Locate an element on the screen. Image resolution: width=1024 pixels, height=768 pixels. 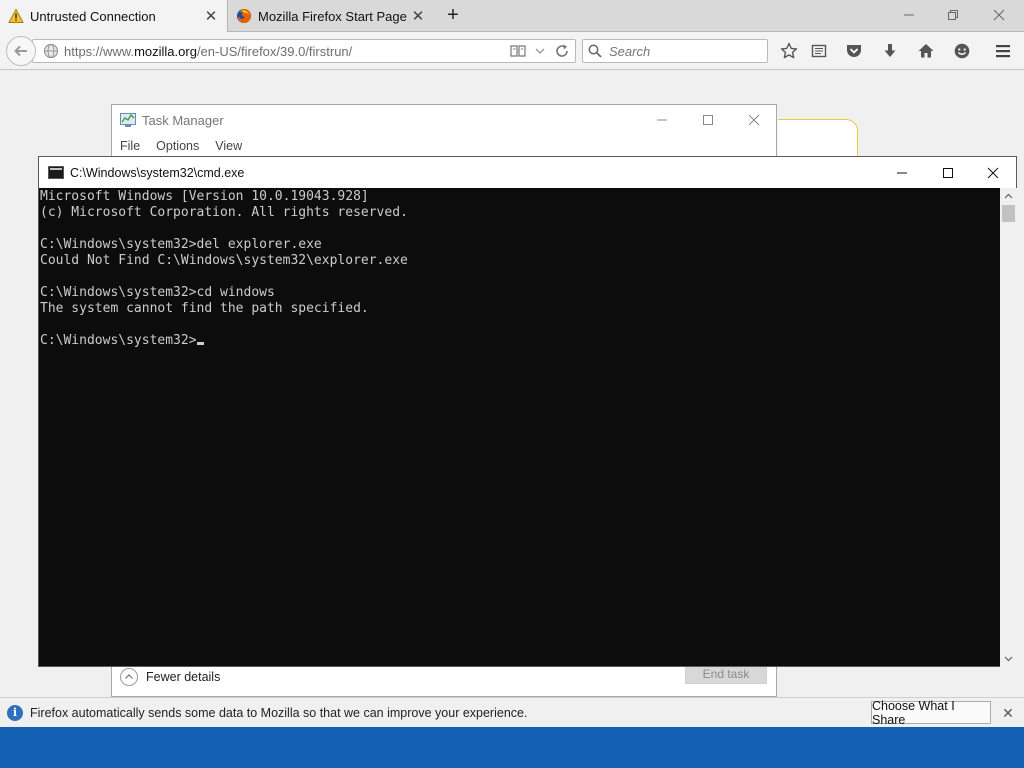
tab-firefox-start-page: Mozilla Firefox Start Page ✕ is located at coordinates (331, 16).